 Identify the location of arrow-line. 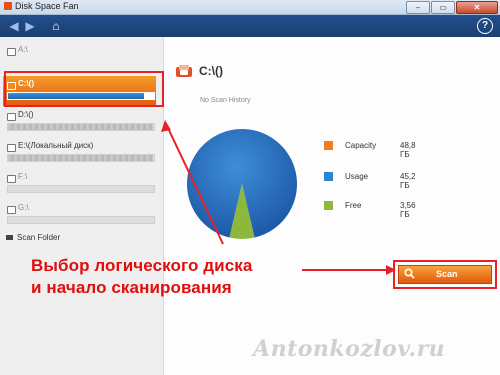
(195, 185).